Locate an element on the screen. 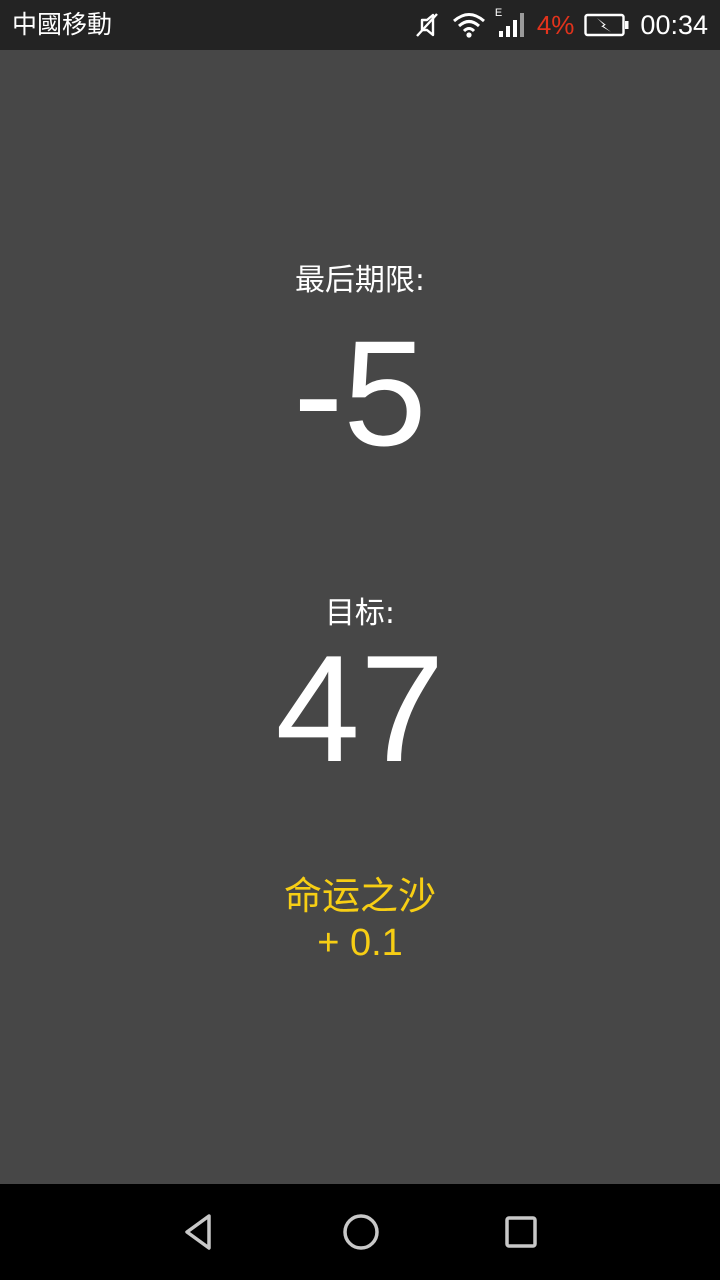 Image resolution: width=720 pixels, height=1280 pixels. back-button is located at coordinates (201, 1232).